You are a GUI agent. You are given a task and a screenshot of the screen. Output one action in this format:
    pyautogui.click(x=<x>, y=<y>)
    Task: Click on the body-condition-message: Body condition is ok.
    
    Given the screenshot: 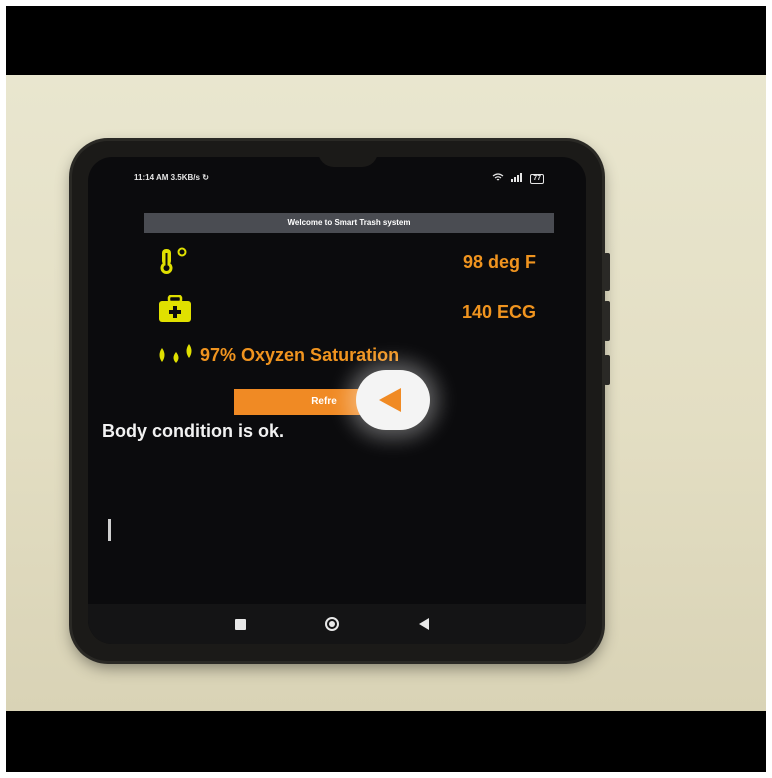 What is the action you would take?
    pyautogui.click(x=193, y=431)
    